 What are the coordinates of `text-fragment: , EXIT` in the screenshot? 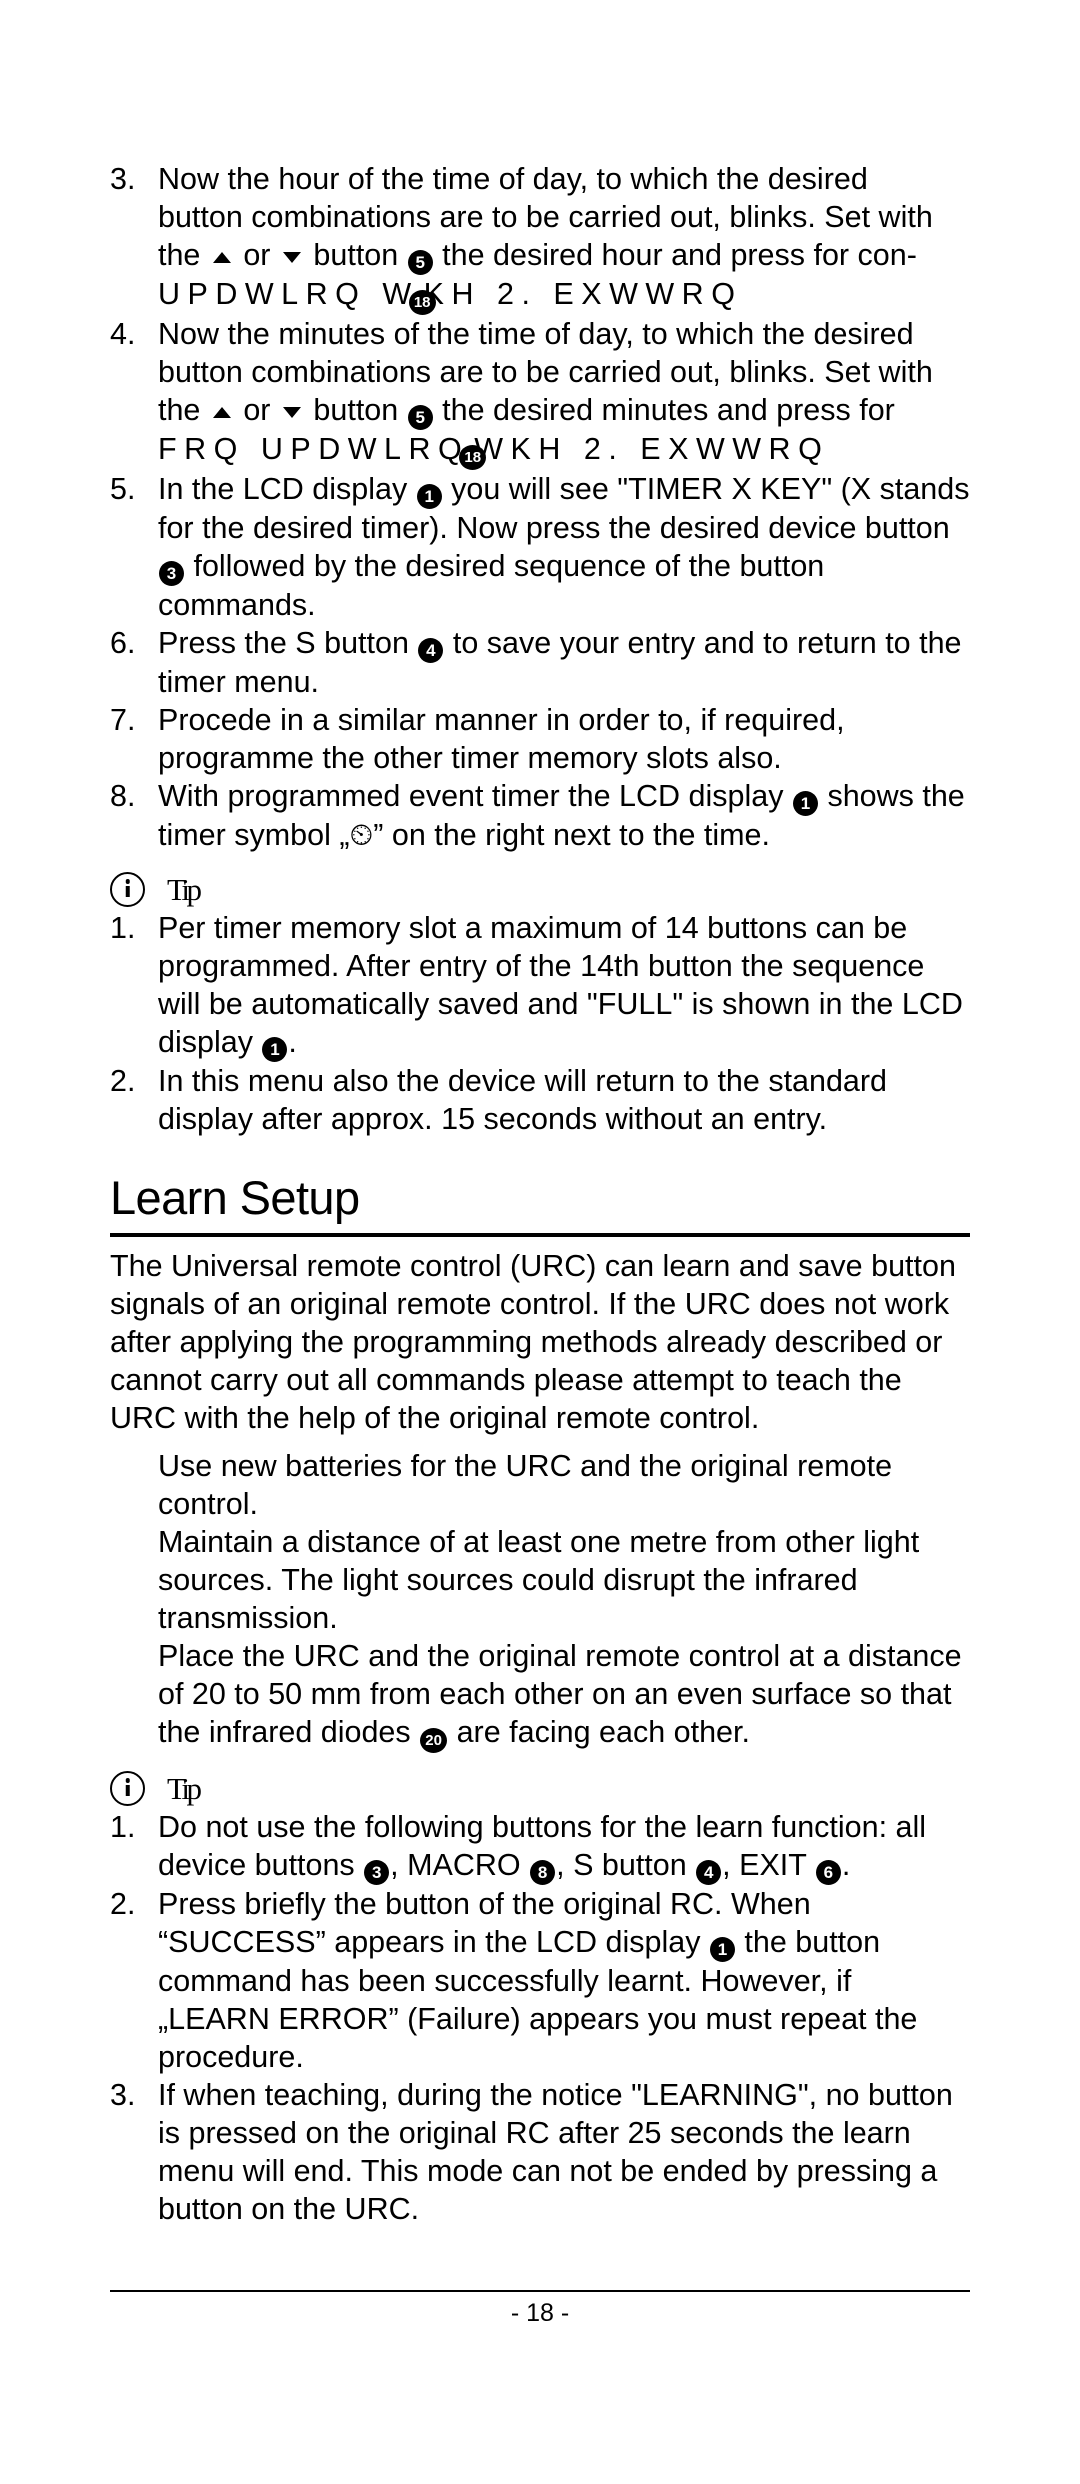 It's located at (768, 1865).